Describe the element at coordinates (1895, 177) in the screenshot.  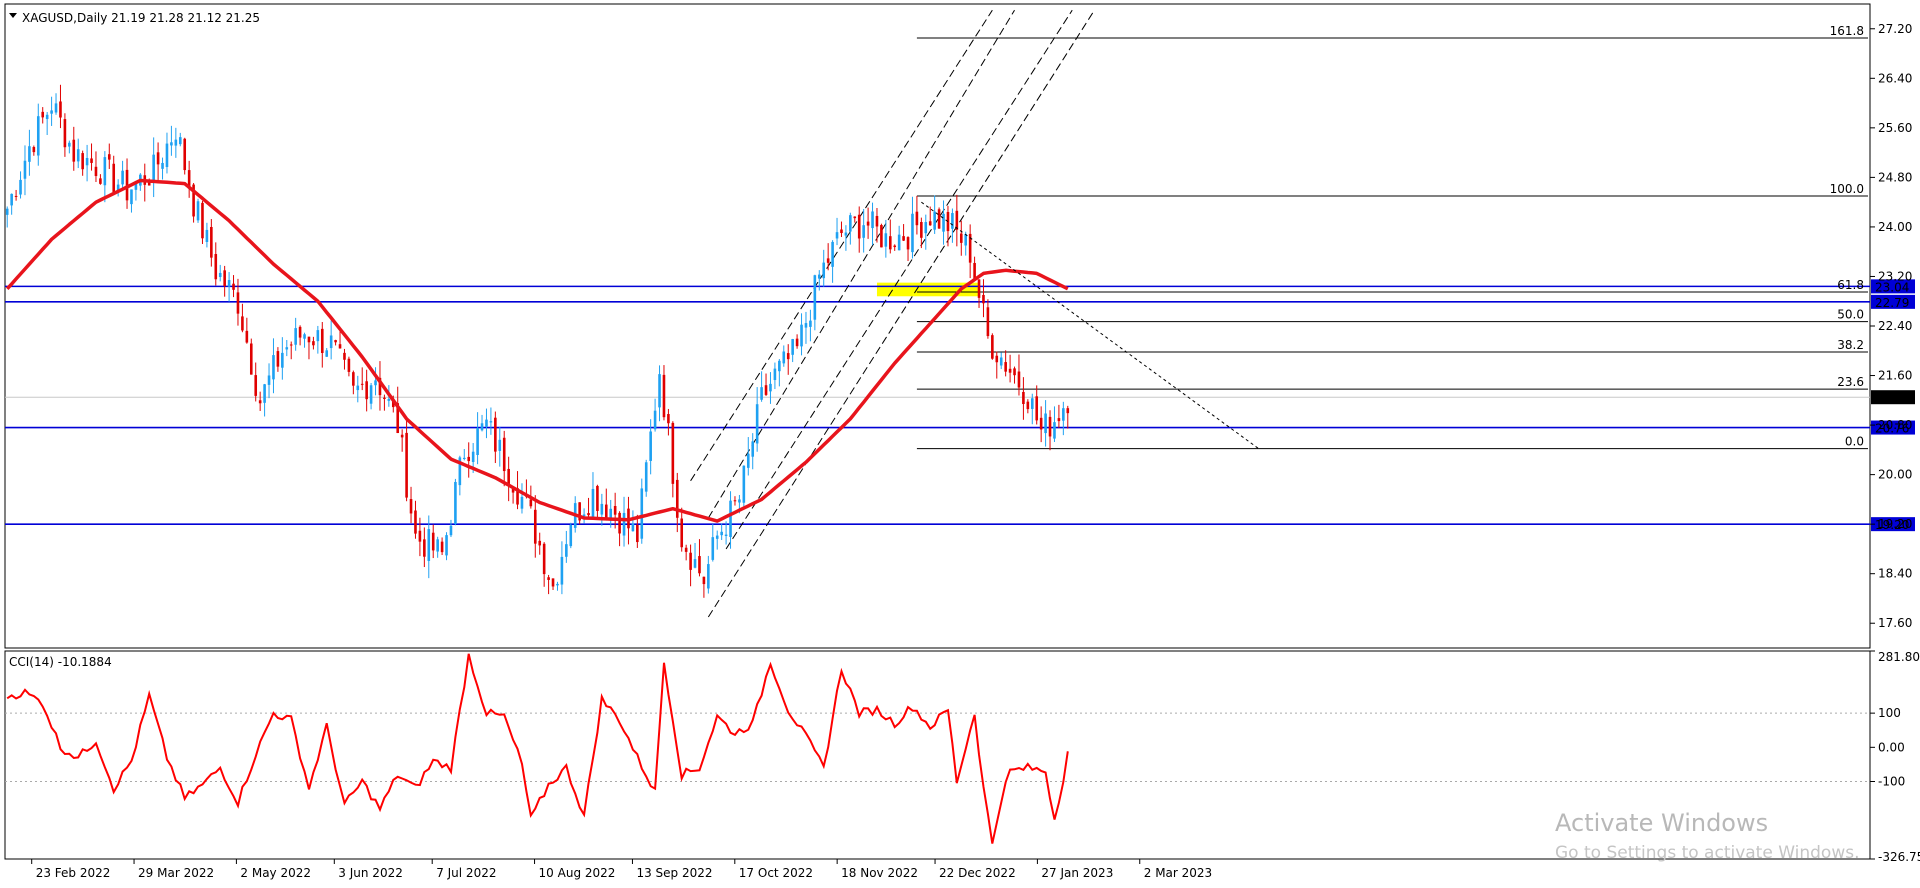
I see `price-y-tick-label: 24.80` at that location.